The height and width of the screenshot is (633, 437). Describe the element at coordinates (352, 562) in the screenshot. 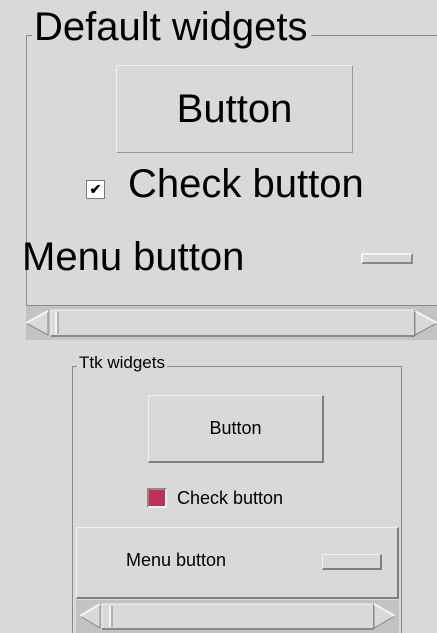

I see `ttk-menubutton-indicator` at that location.